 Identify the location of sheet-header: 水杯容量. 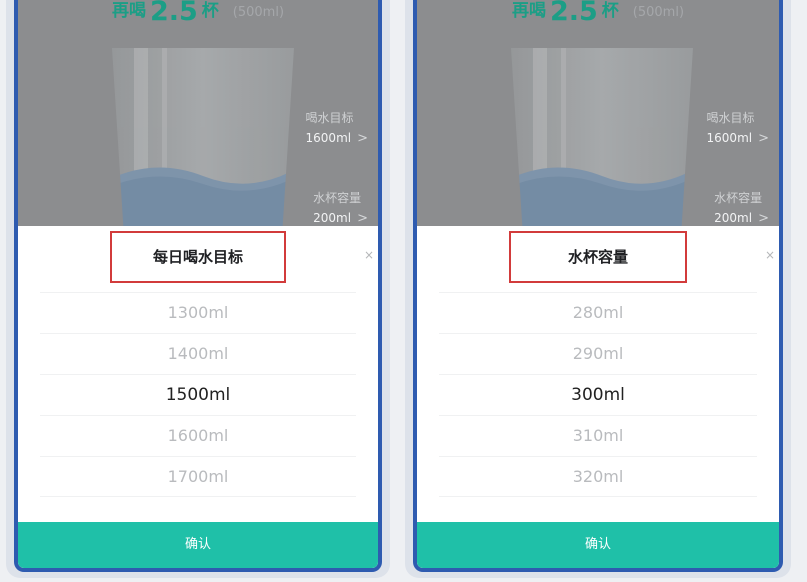
(598, 257).